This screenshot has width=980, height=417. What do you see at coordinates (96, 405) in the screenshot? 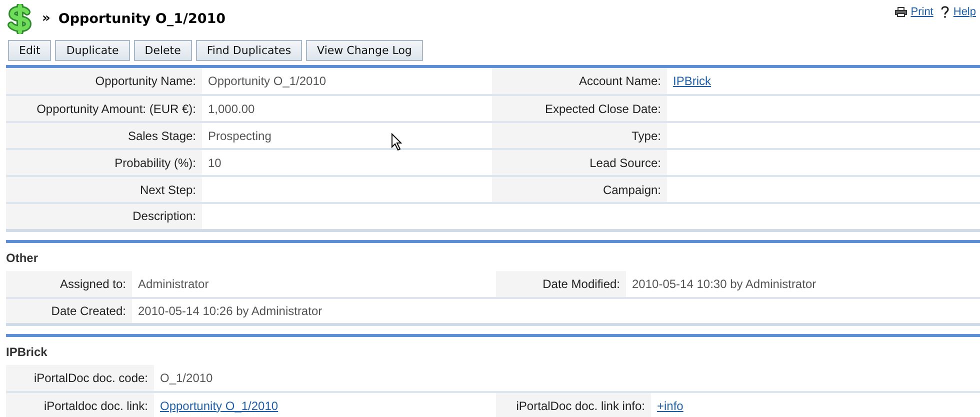
I see `field-label: iPortaldoc doc. link:` at bounding box center [96, 405].